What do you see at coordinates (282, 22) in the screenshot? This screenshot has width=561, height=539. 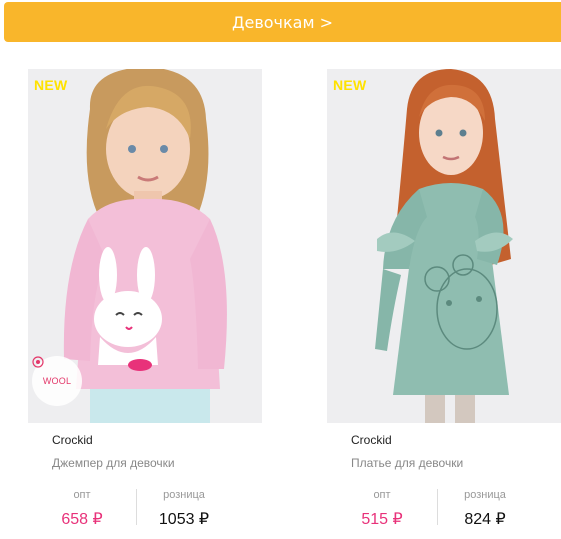 I see `category-banner-girls: Девочкам >` at bounding box center [282, 22].